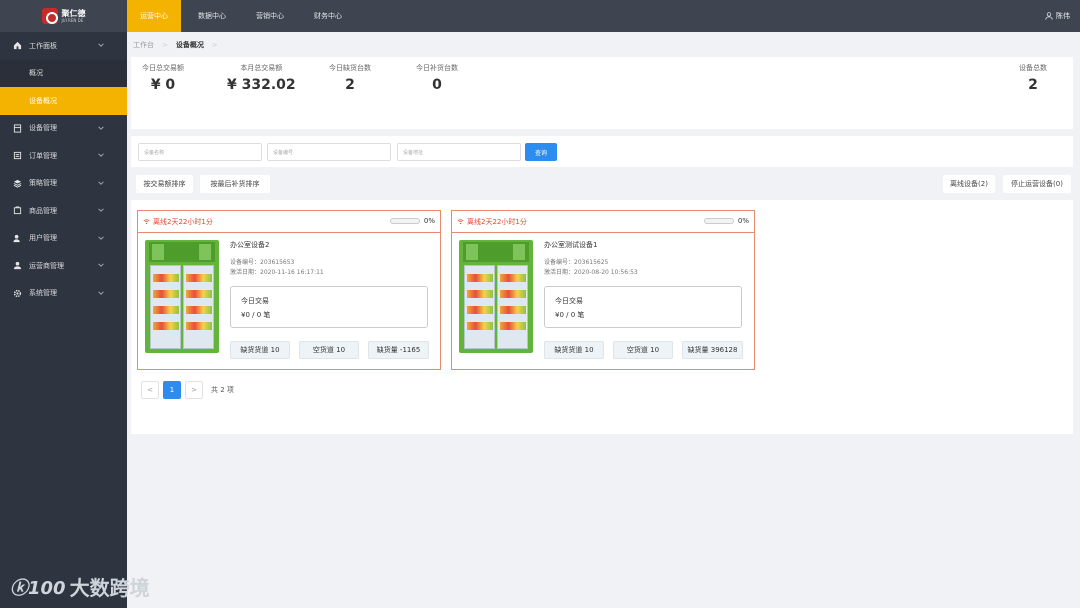 This screenshot has width=1080, height=608. Describe the element at coordinates (602, 184) in the screenshot. I see `sort-bar: 按交易额排序 按最后补货排序 离线设备(2) 停止运营设备(0)` at that location.